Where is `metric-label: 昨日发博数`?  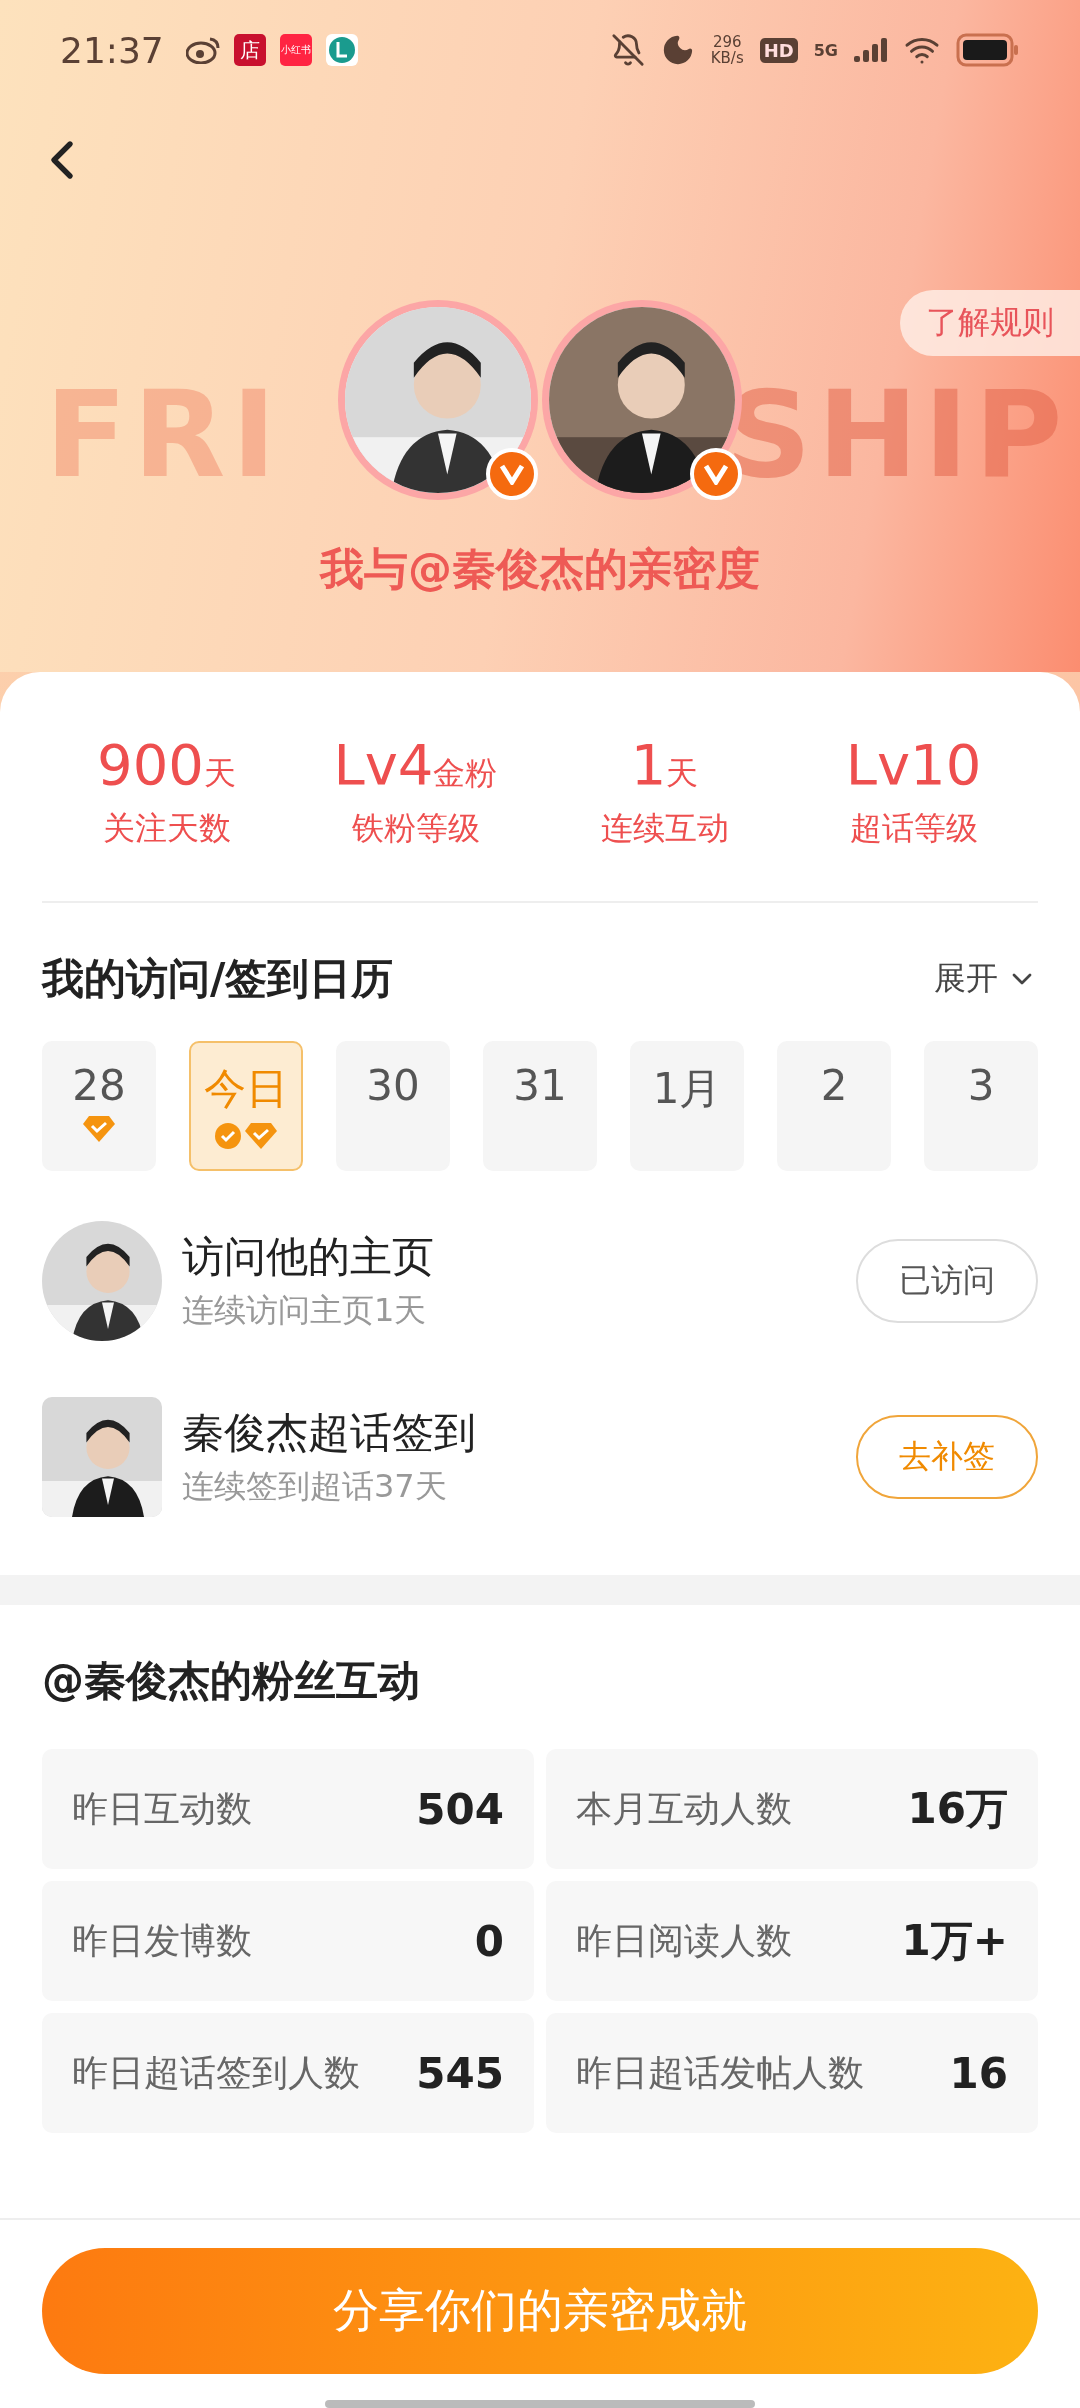 metric-label: 昨日发博数 is located at coordinates (162, 1940).